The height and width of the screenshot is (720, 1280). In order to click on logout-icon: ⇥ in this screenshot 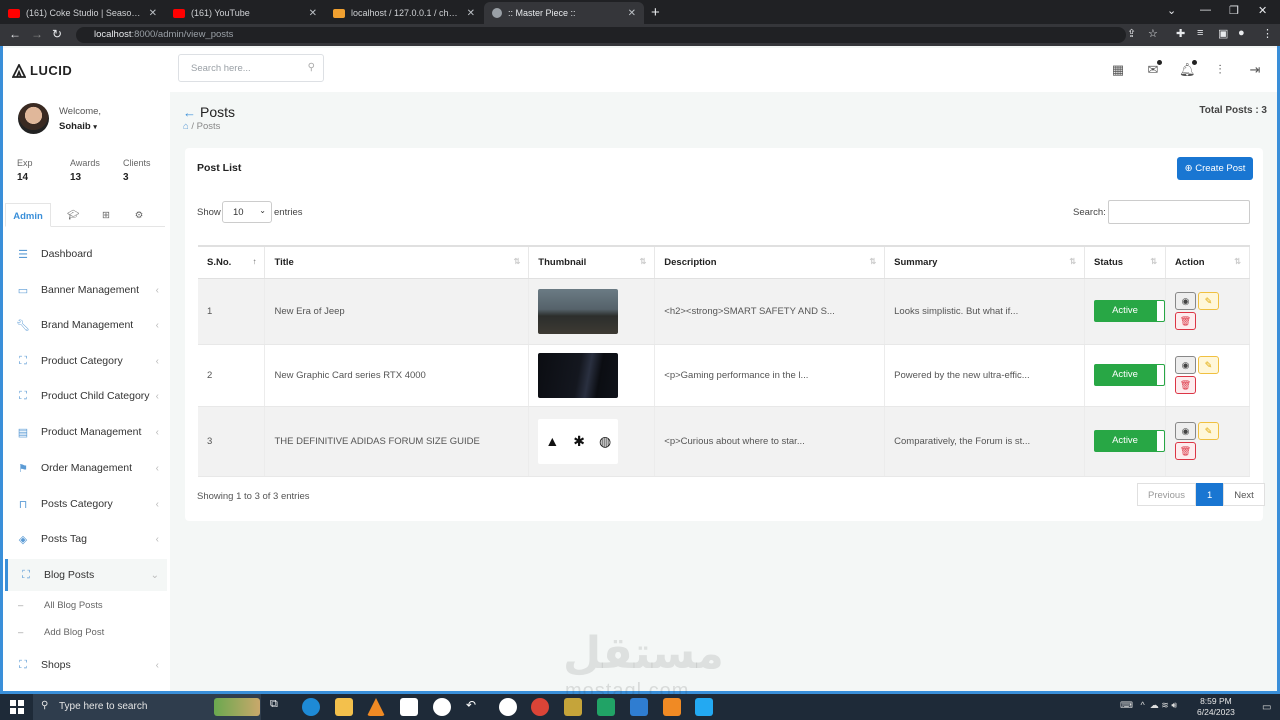, I will do `click(1255, 69)`.